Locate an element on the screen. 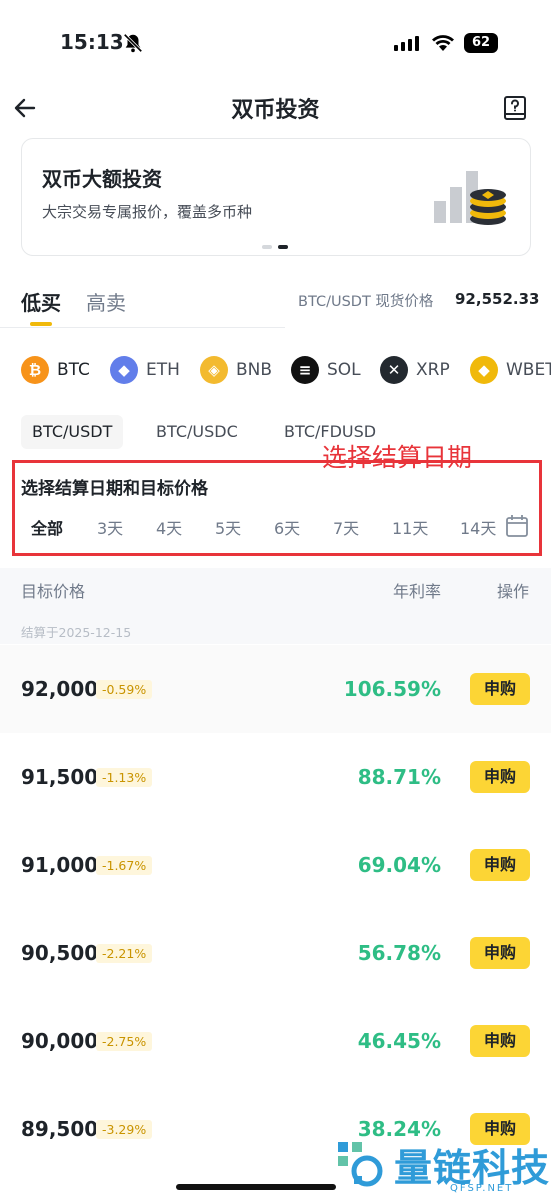 The height and width of the screenshot is (1200, 551). target-price: 91,000 is located at coordinates (60, 865).